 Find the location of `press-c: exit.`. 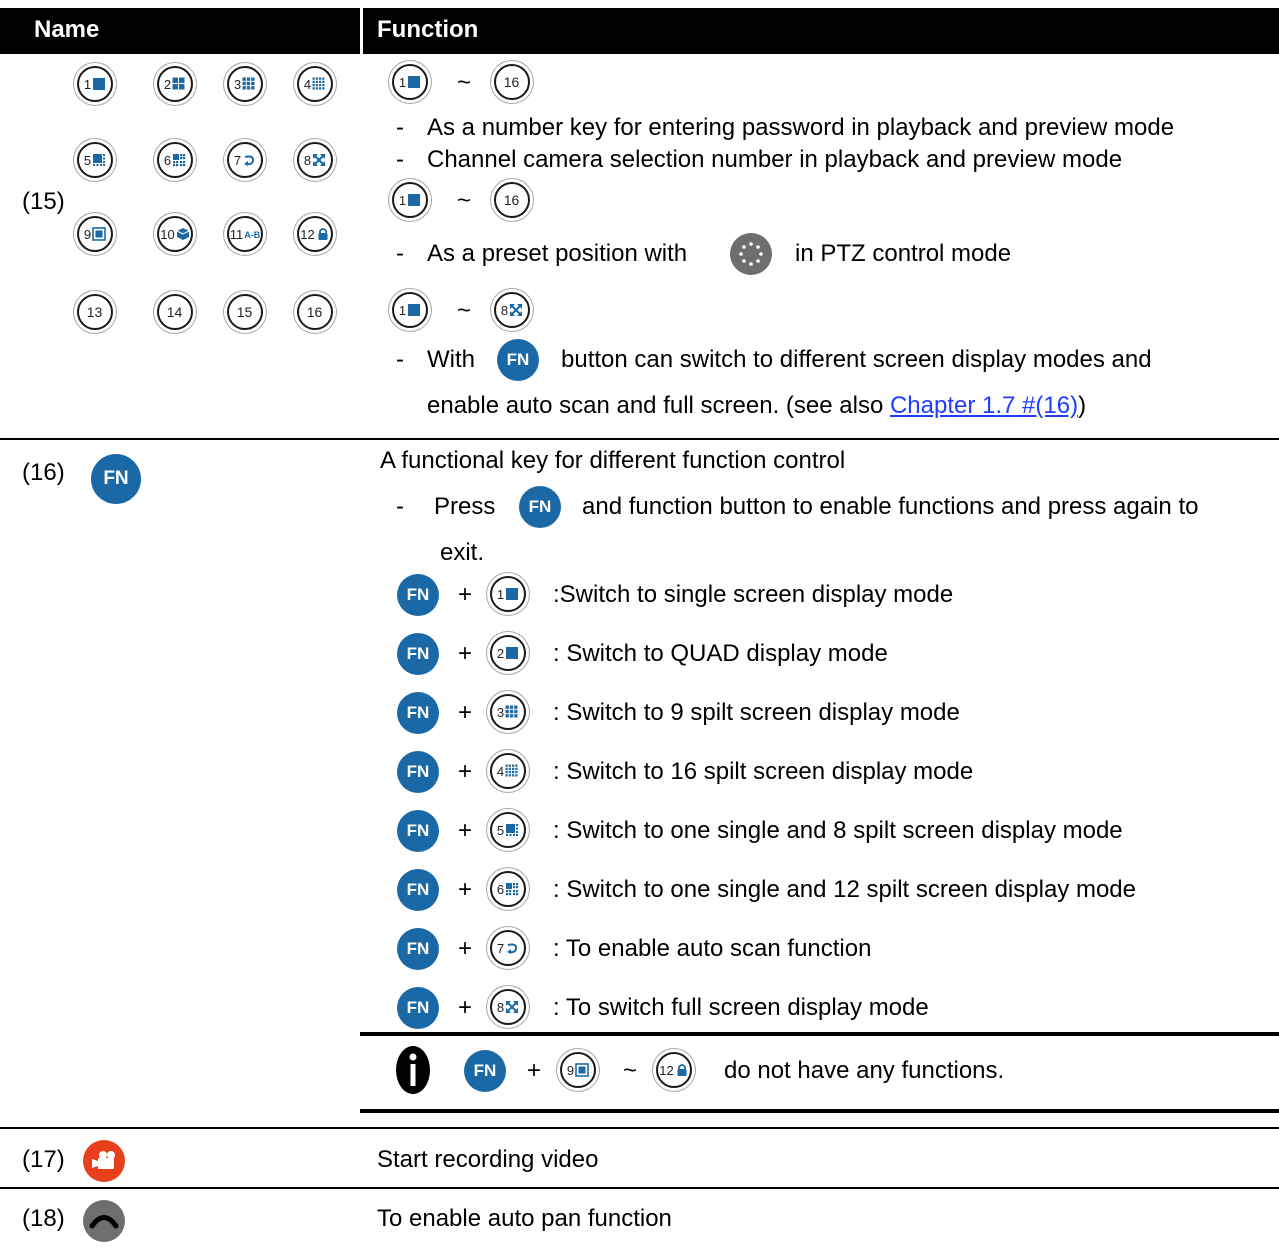

press-c: exit. is located at coordinates (462, 552).